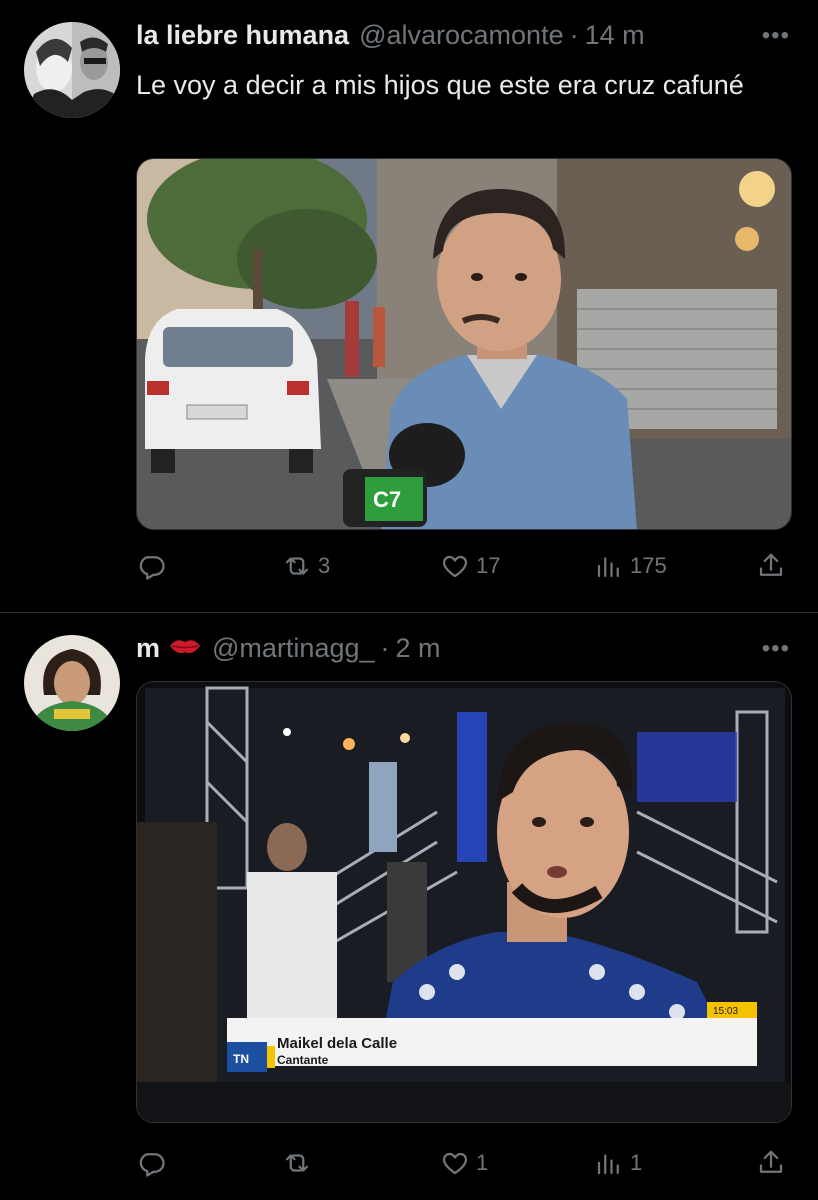 The width and height of the screenshot is (818, 1200). I want to click on view-count: 1, so click(636, 1162).